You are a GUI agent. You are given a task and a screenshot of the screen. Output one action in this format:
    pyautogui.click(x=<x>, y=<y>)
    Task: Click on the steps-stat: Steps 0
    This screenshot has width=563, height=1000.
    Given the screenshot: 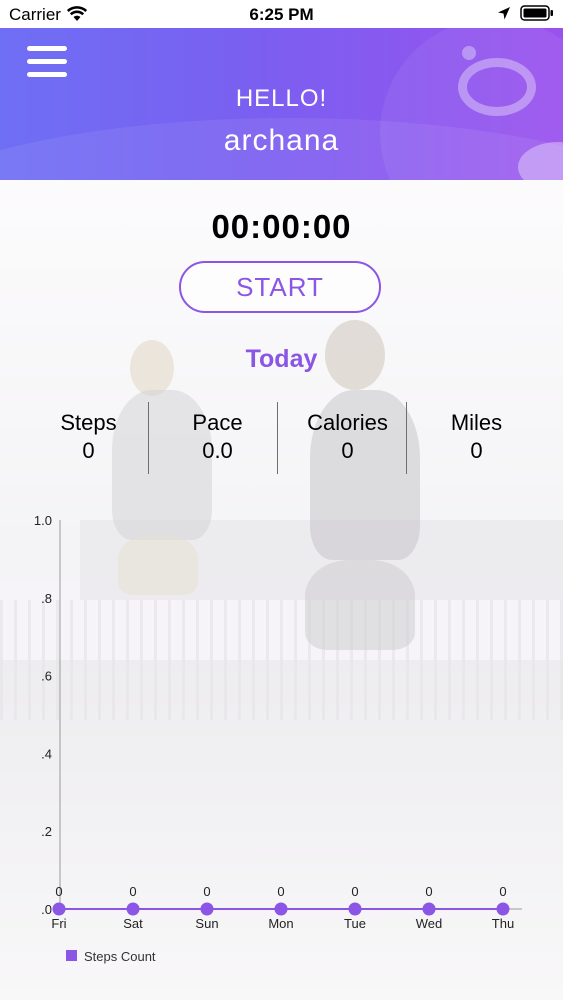 What is the action you would take?
    pyautogui.click(x=88, y=437)
    